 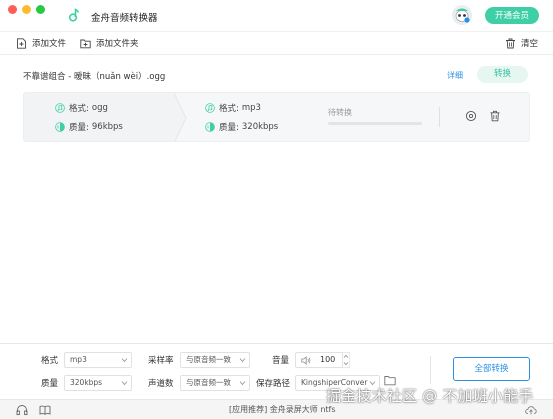 I want to click on sample-rate-select: 与原音频一致, so click(x=215, y=360).